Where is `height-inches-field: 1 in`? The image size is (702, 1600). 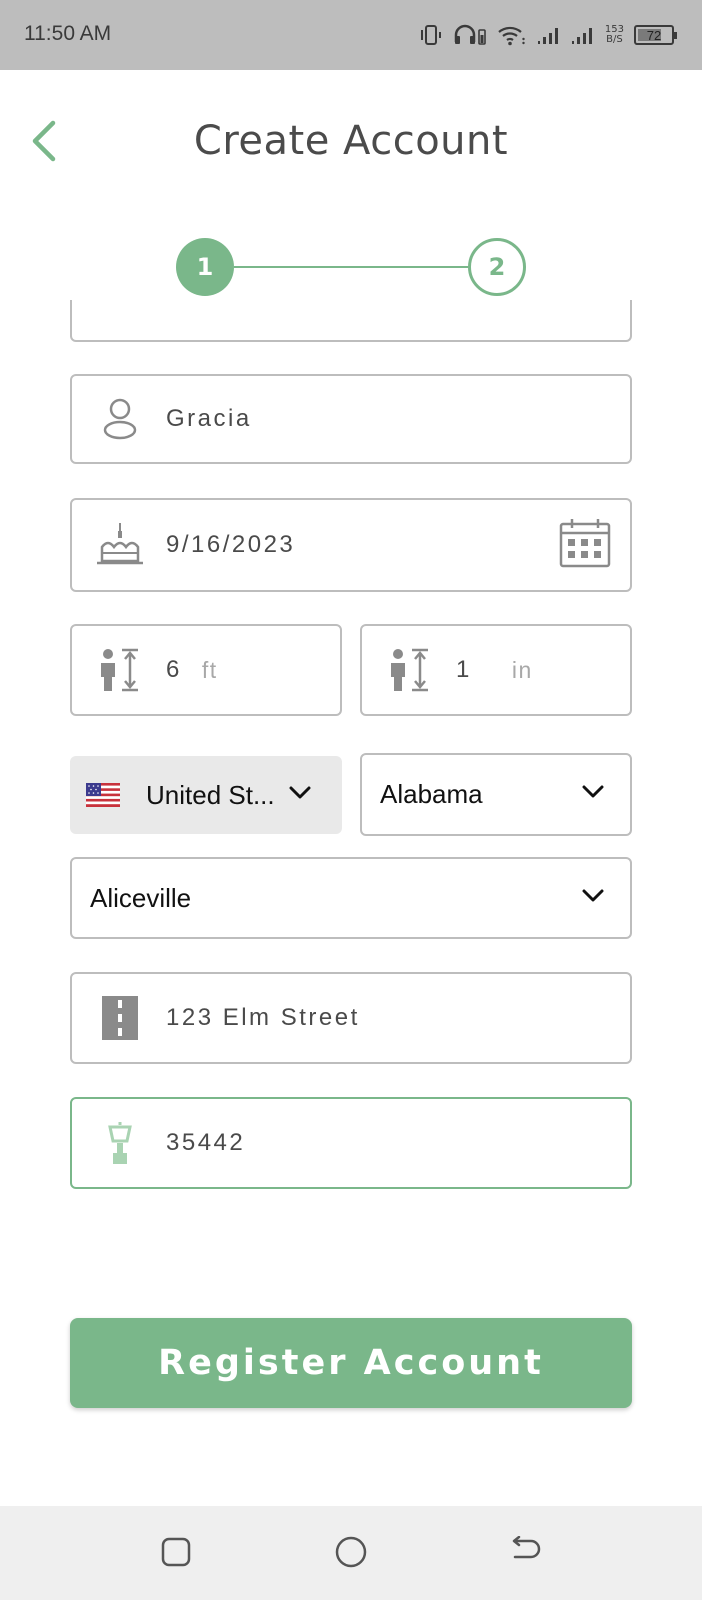
height-inches-field: 1 in is located at coordinates (496, 670).